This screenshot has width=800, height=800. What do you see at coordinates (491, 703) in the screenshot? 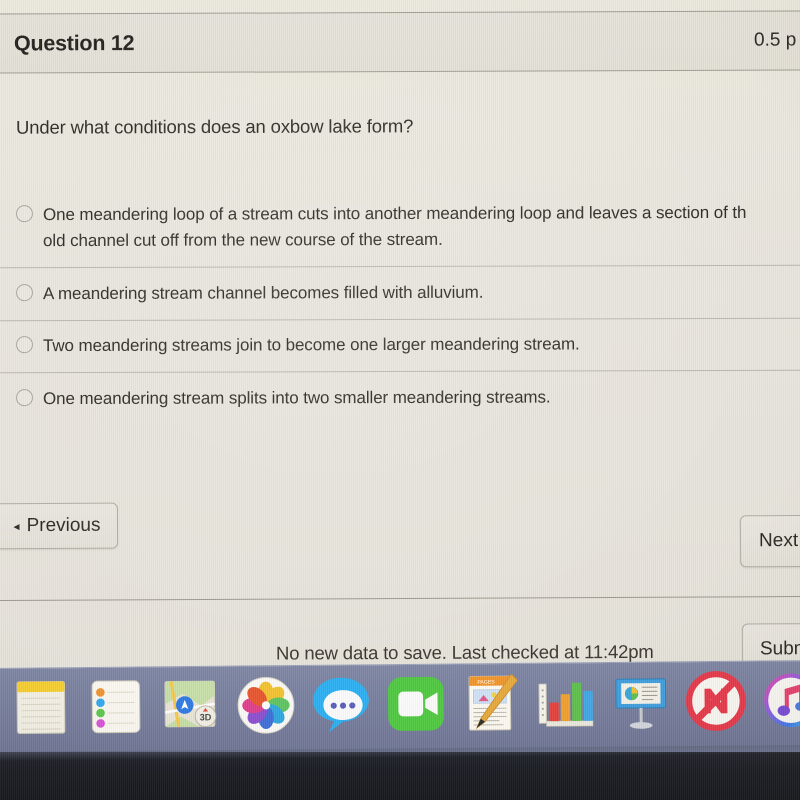
I see `pages-icon: PAGES` at bounding box center [491, 703].